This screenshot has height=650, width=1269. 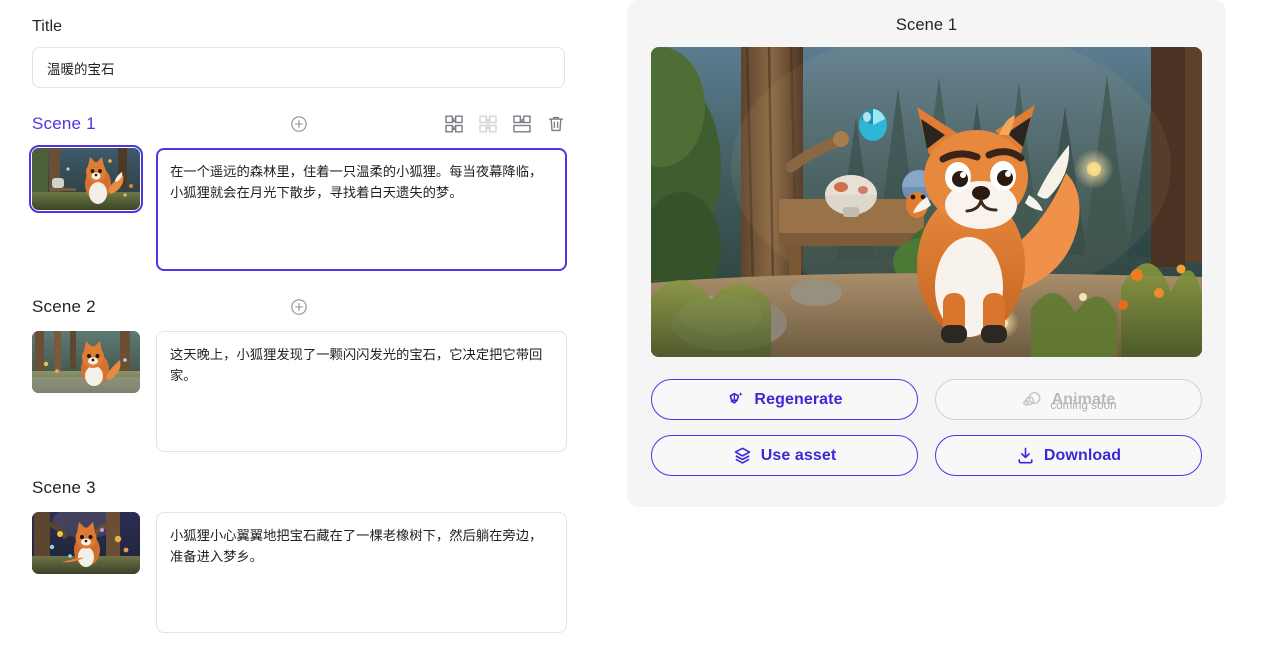 I want to click on title-input: 温暖的宝石, so click(x=298, y=67).